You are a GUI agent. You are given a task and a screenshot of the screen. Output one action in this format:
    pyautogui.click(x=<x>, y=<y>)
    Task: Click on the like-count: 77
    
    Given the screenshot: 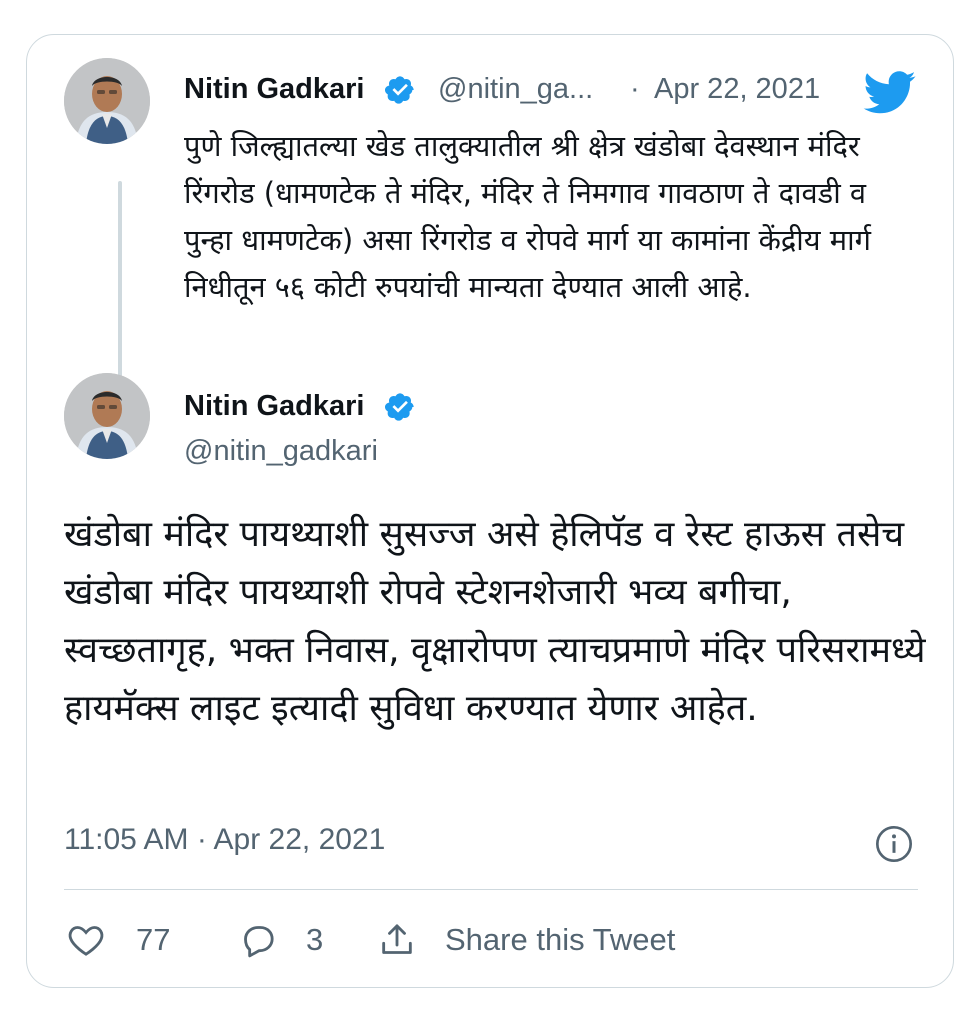 What is the action you would take?
    pyautogui.click(x=153, y=939)
    